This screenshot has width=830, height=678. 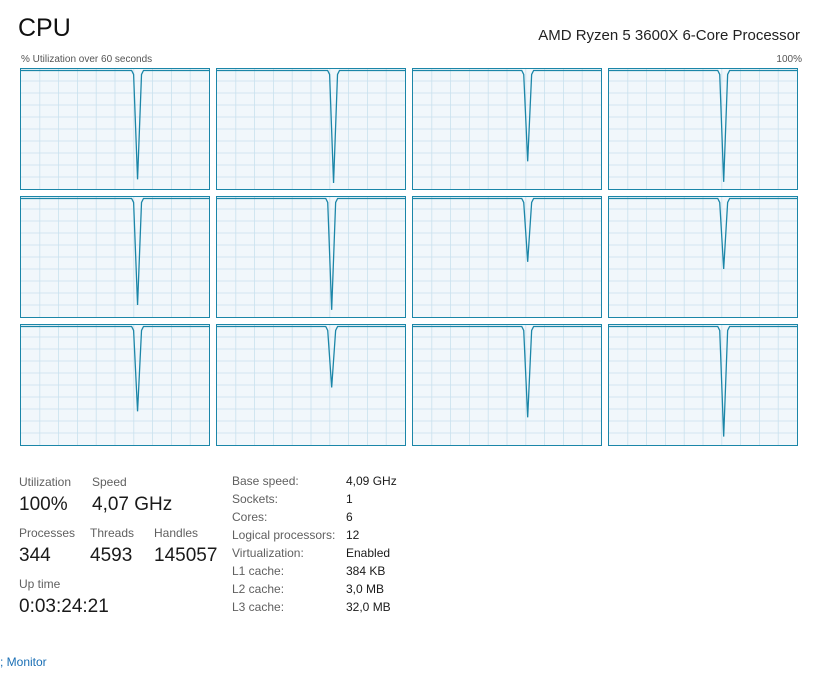 What do you see at coordinates (371, 481) in the screenshot?
I see `info-value: 4,09 GHz` at bounding box center [371, 481].